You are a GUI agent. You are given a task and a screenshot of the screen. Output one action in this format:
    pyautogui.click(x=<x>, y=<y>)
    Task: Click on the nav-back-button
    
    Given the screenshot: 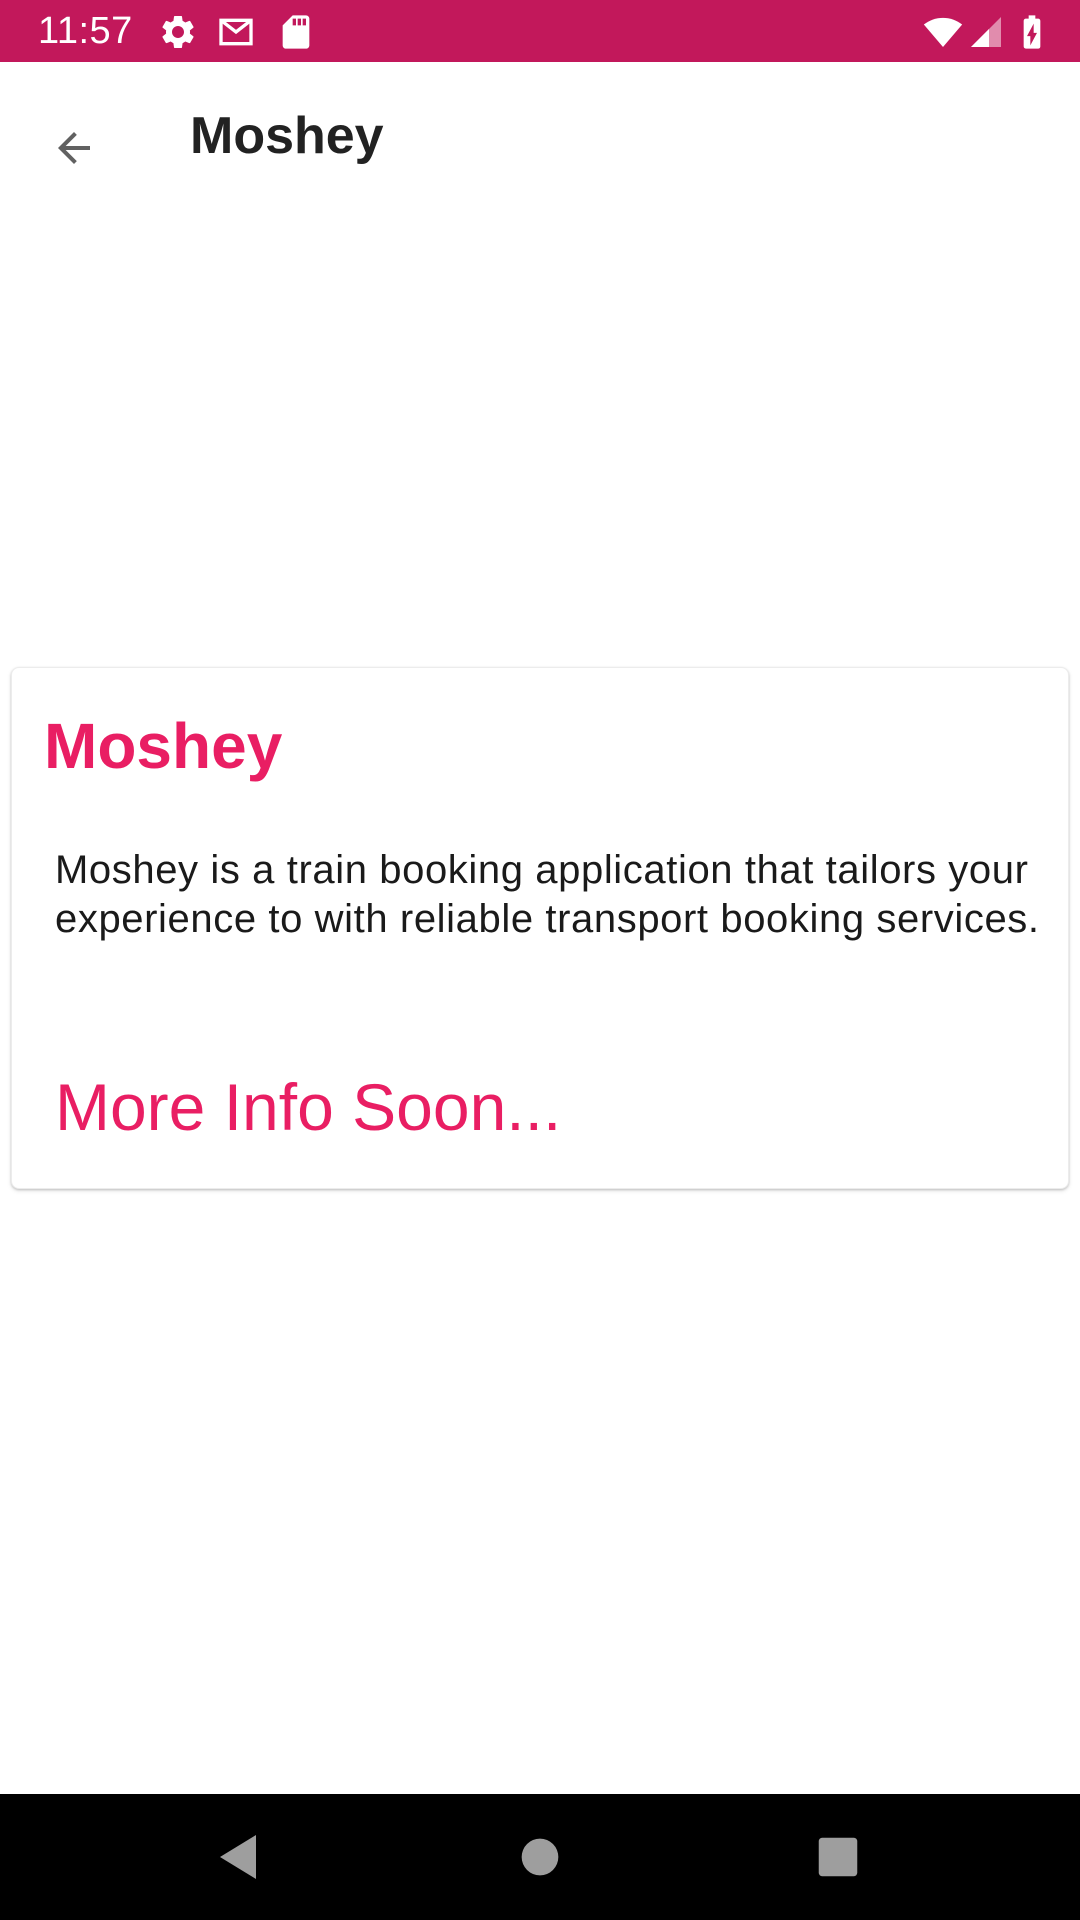 What is the action you would take?
    pyautogui.click(x=238, y=1857)
    